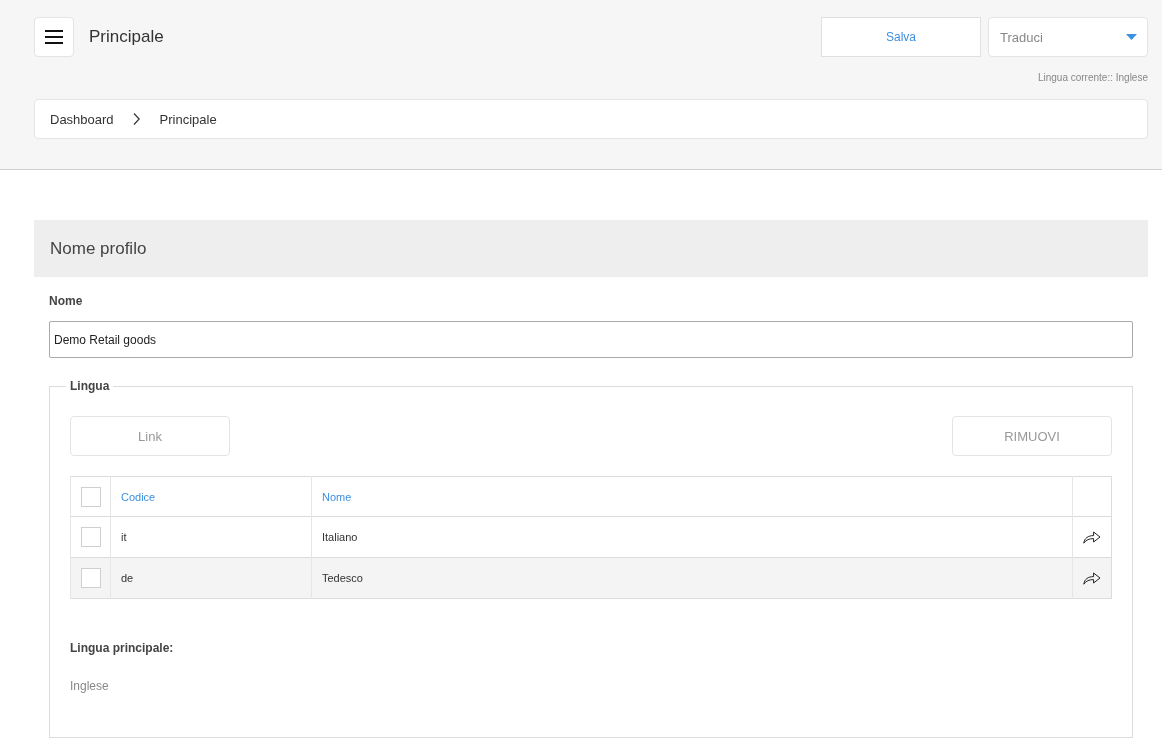  Describe the element at coordinates (692, 496) in the screenshot. I see `column-header: Nome` at that location.